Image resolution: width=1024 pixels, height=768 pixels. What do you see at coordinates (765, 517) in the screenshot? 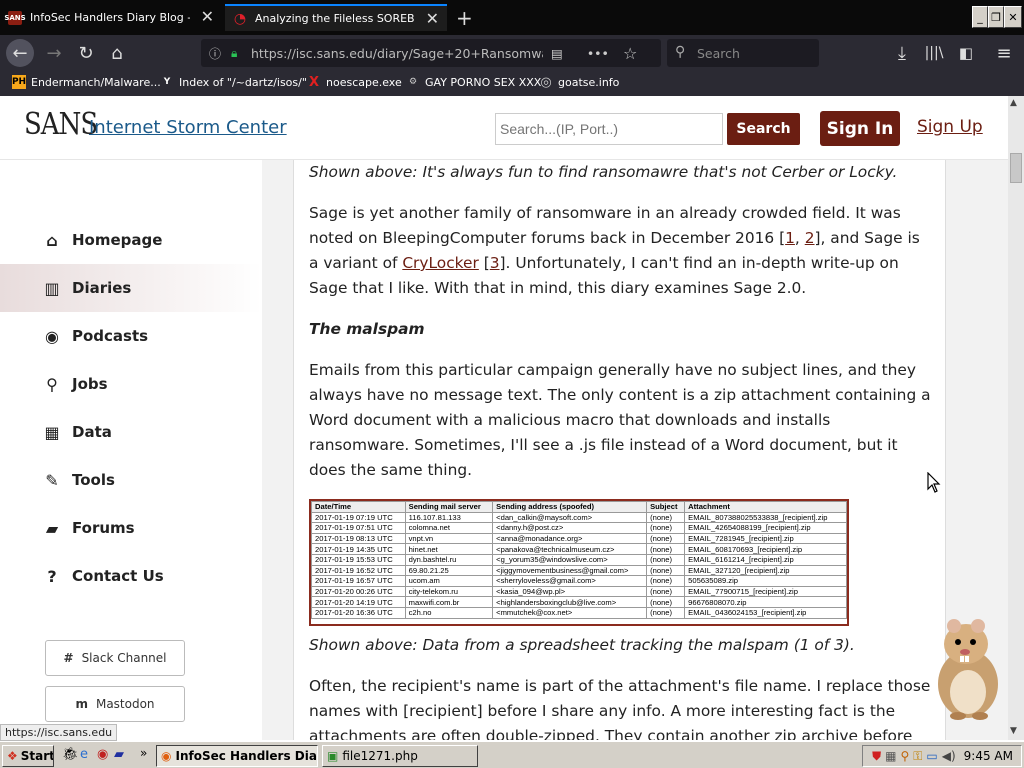
I see `table-cell: EMAIL_807388025533838_[recipient].zip` at bounding box center [765, 517].